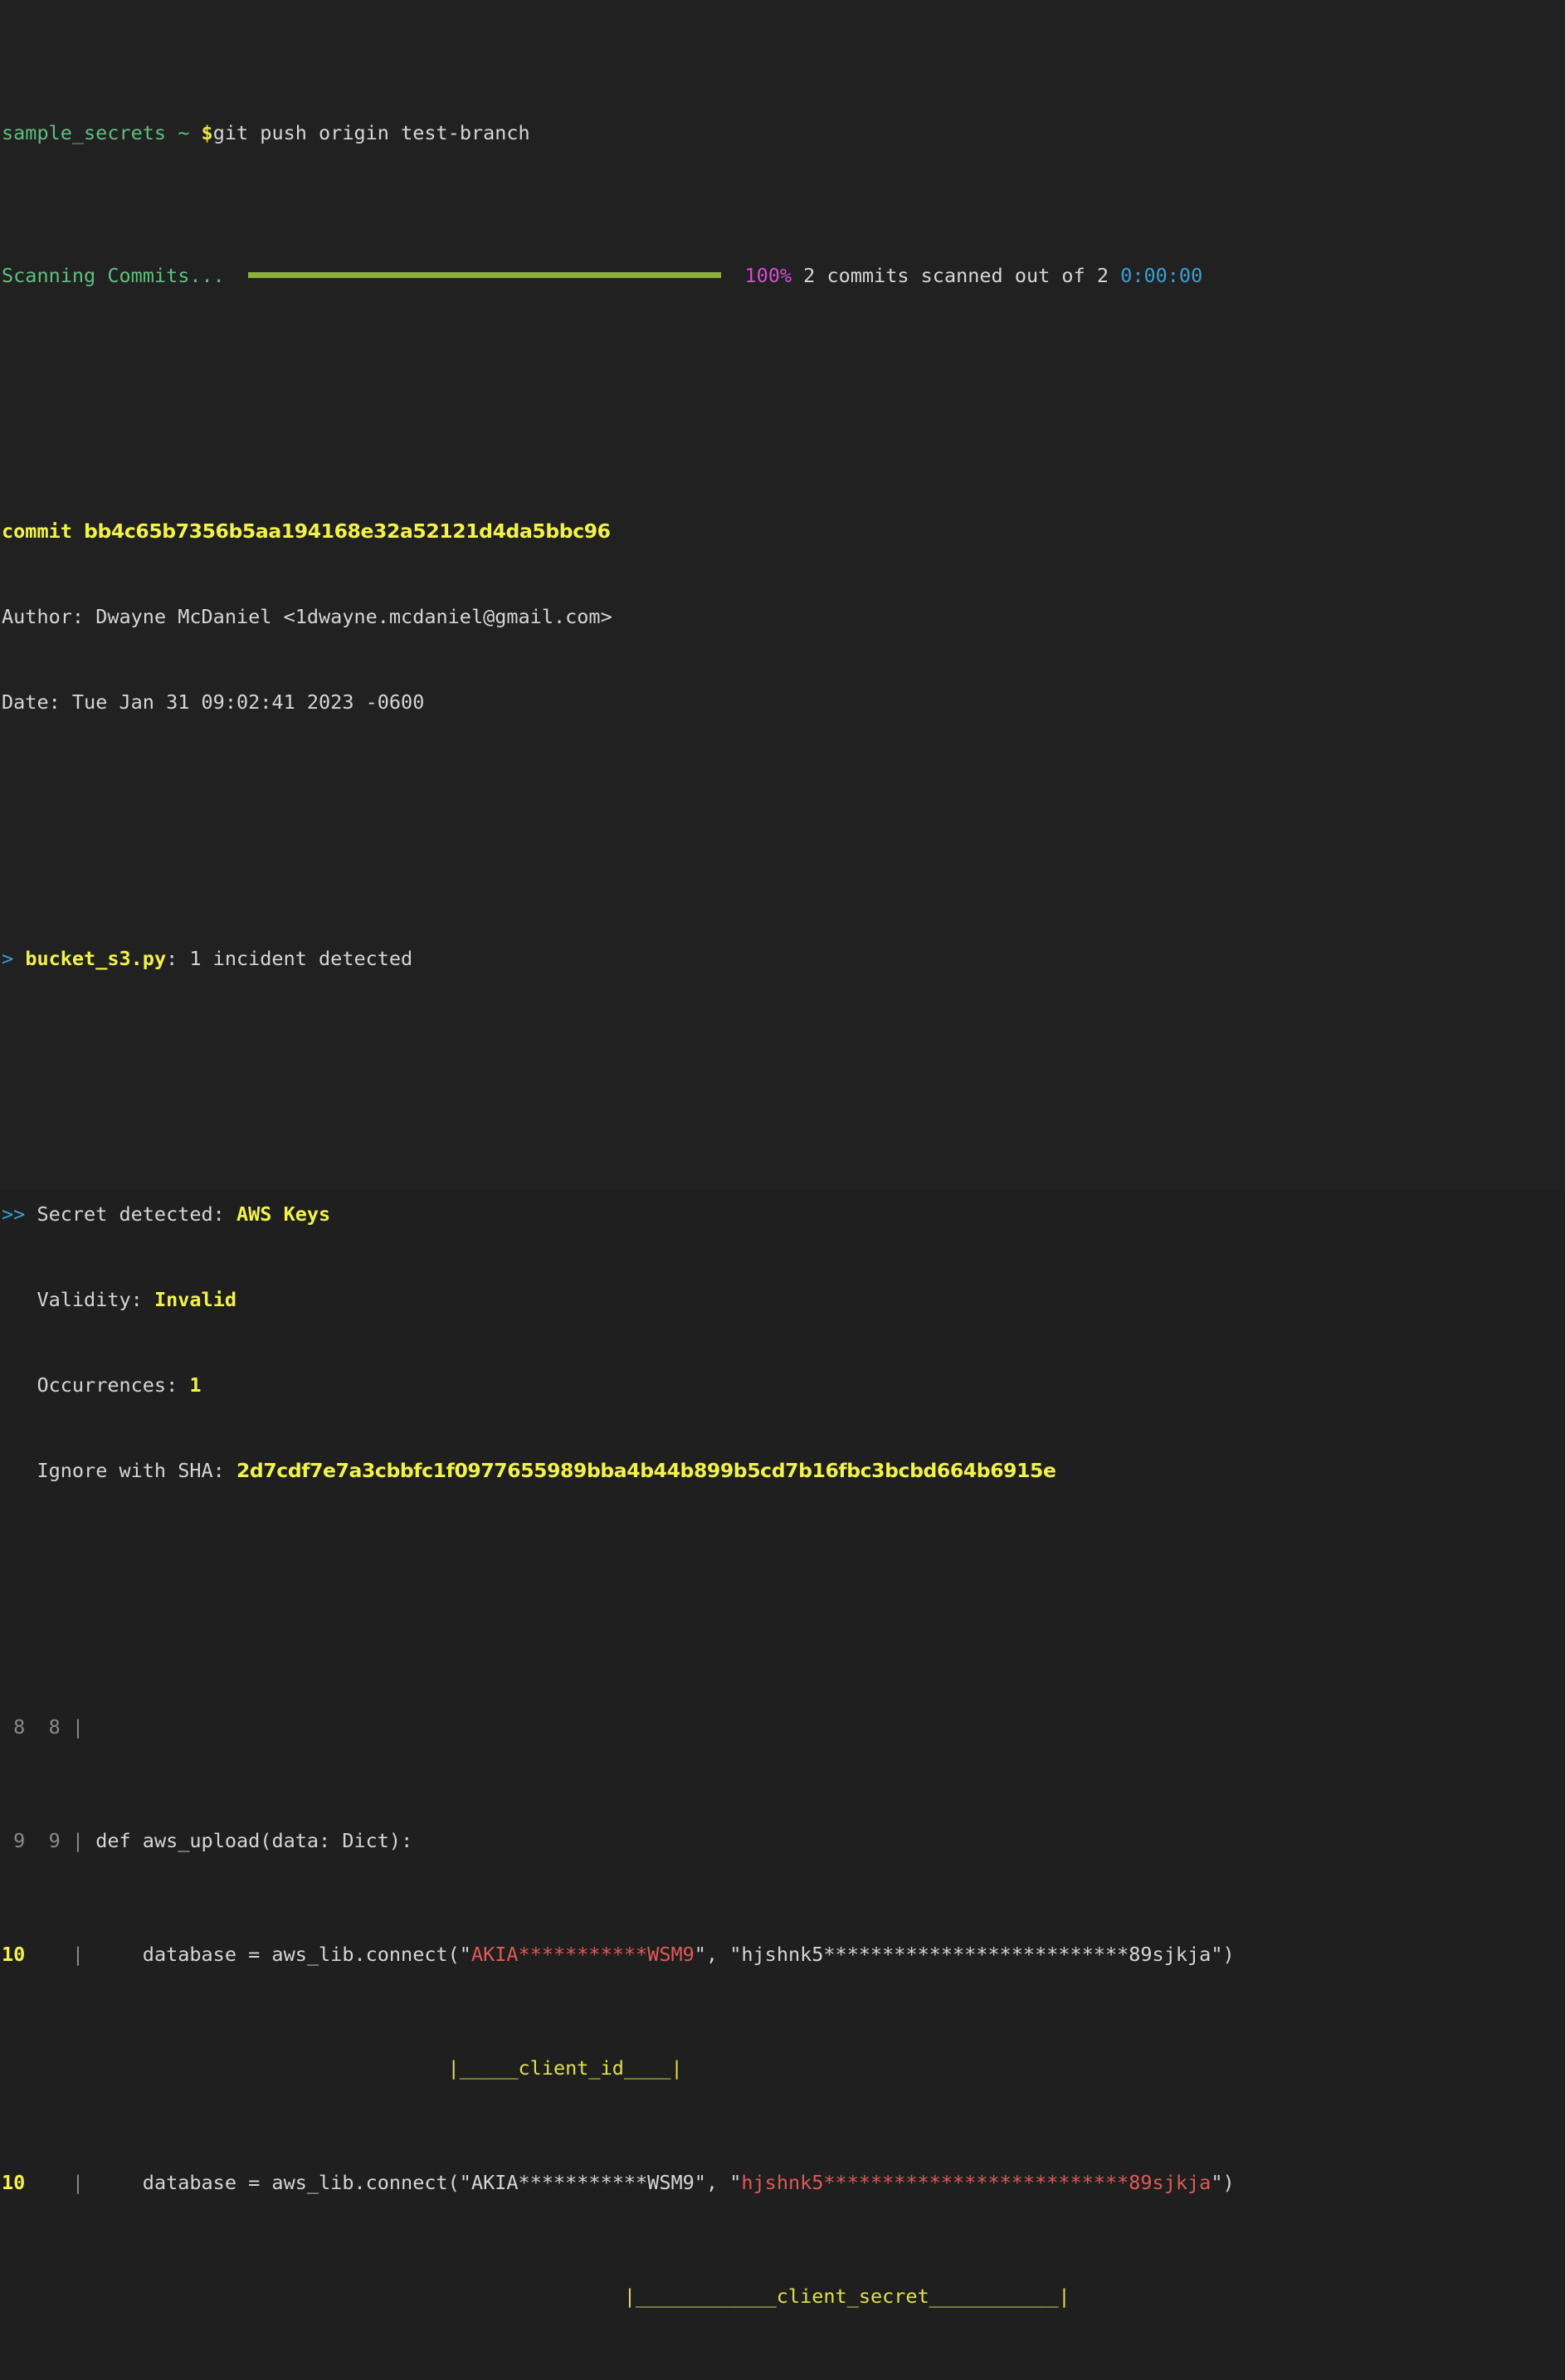 The width and height of the screenshot is (1565, 2380). I want to click on indent-c, so click(19, 1470).